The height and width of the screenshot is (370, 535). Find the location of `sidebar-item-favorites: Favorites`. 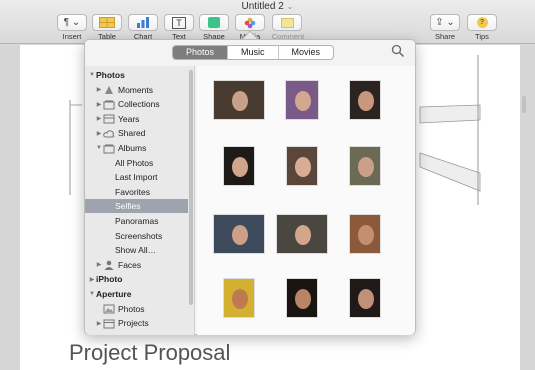

sidebar-item-favorites: Favorites is located at coordinates (136, 192).